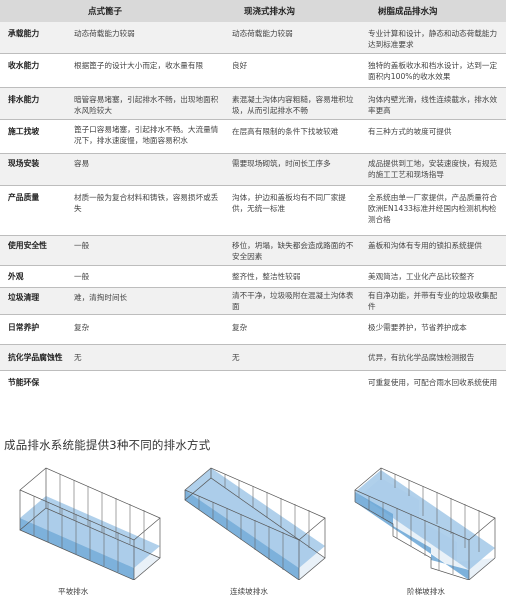 The height and width of the screenshot is (611, 506). I want to click on cell-point-grate: 根据篦子的设计大小而定，收水量有限, so click(139, 65).